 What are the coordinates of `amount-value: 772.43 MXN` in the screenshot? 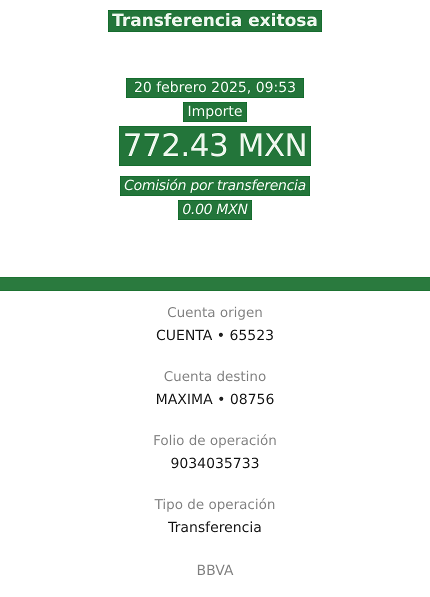 It's located at (215, 146).